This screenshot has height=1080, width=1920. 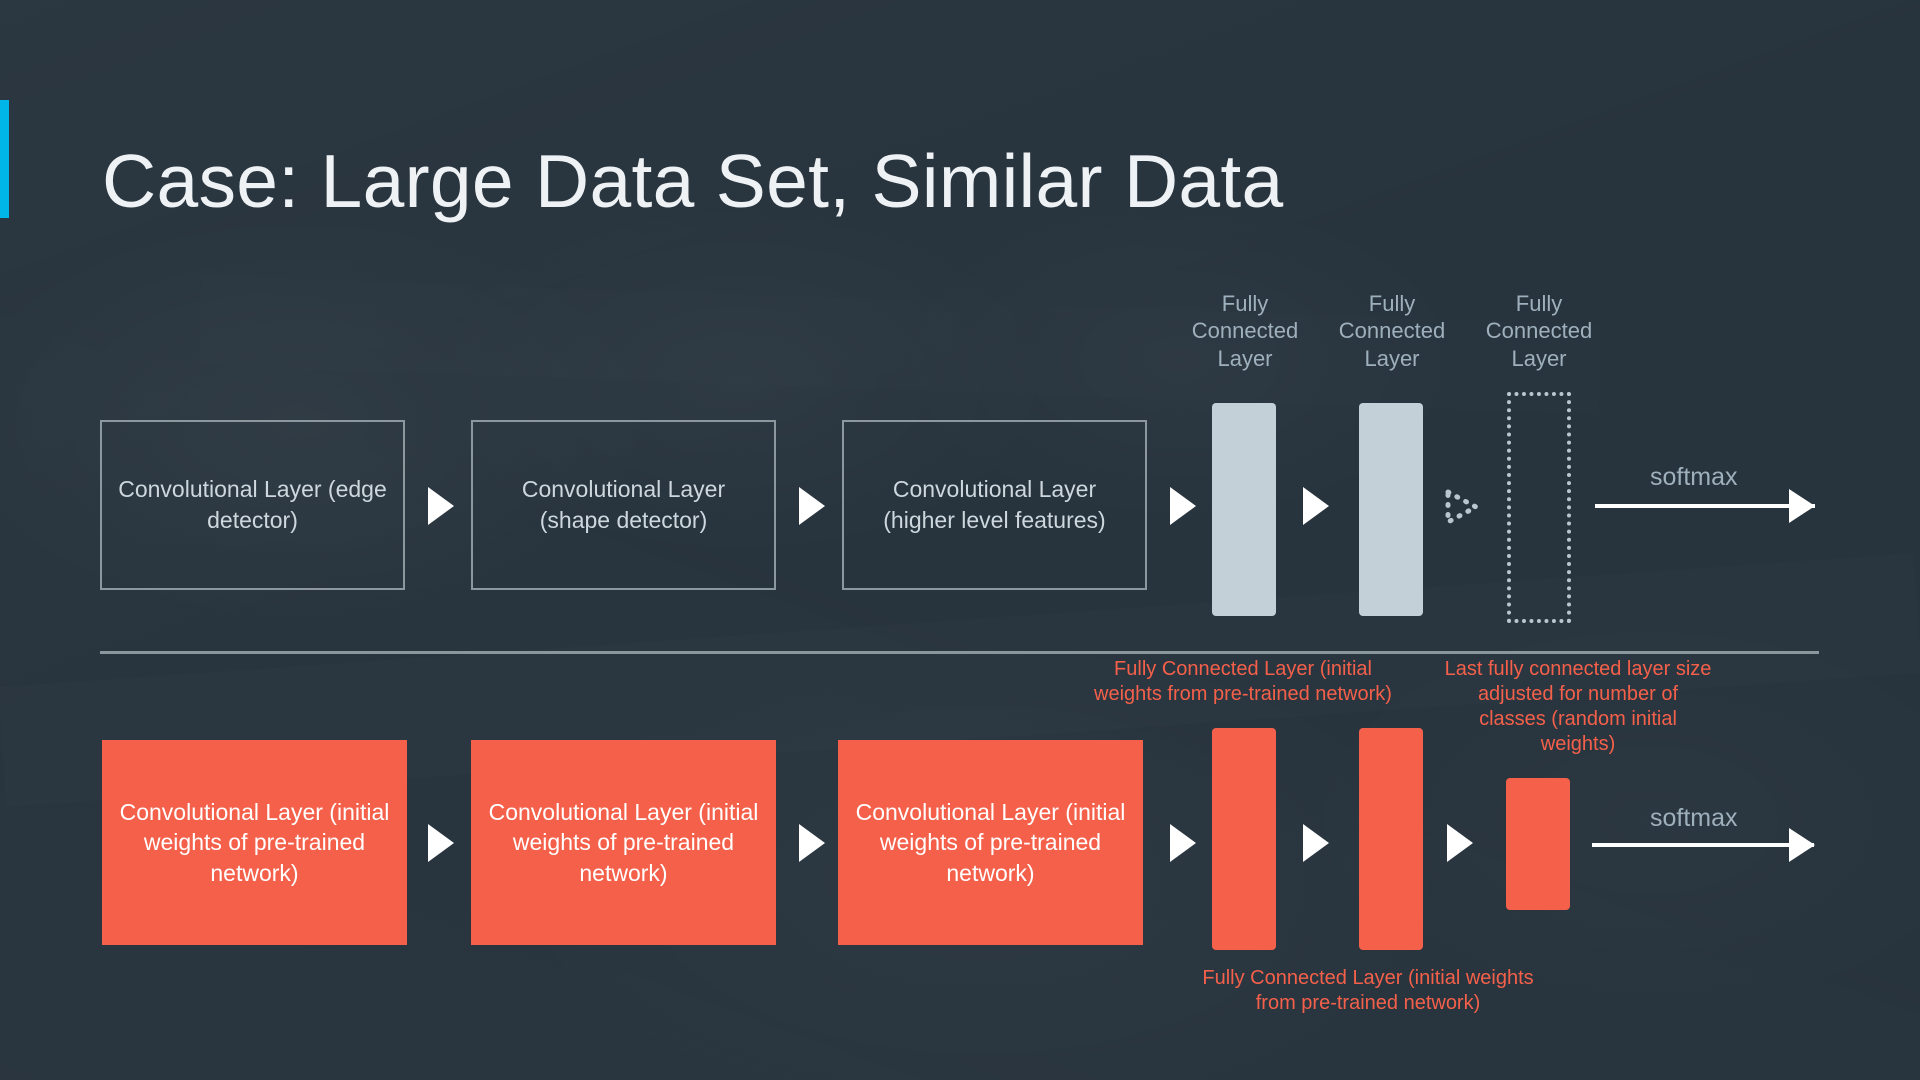 What do you see at coordinates (812, 506) in the screenshot?
I see `top-arrow-2-icon` at bounding box center [812, 506].